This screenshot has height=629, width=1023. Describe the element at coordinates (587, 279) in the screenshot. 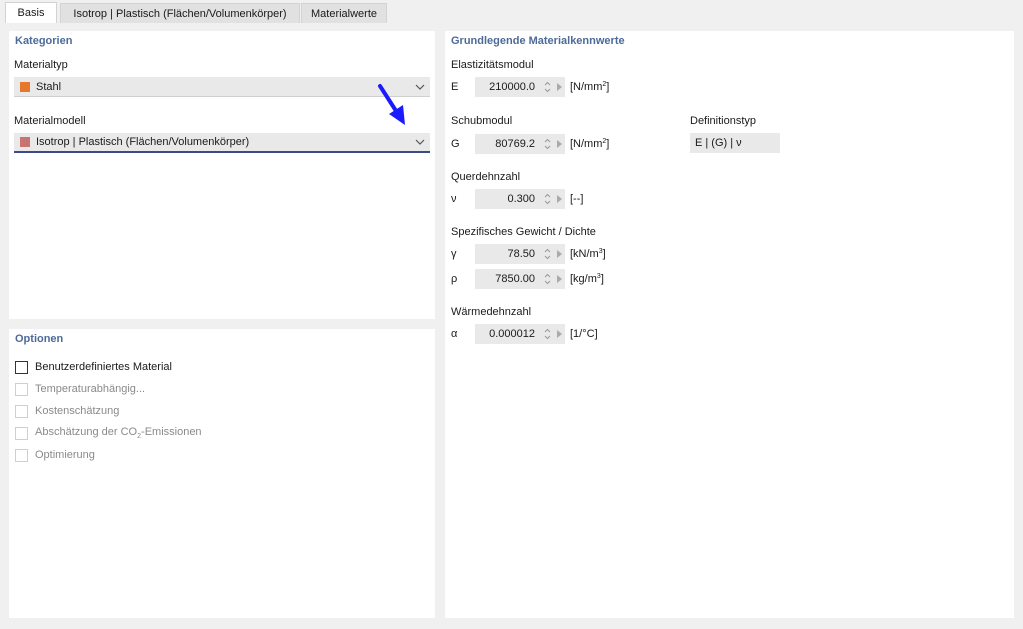

I see `rho-unit: [kg/m3]` at that location.